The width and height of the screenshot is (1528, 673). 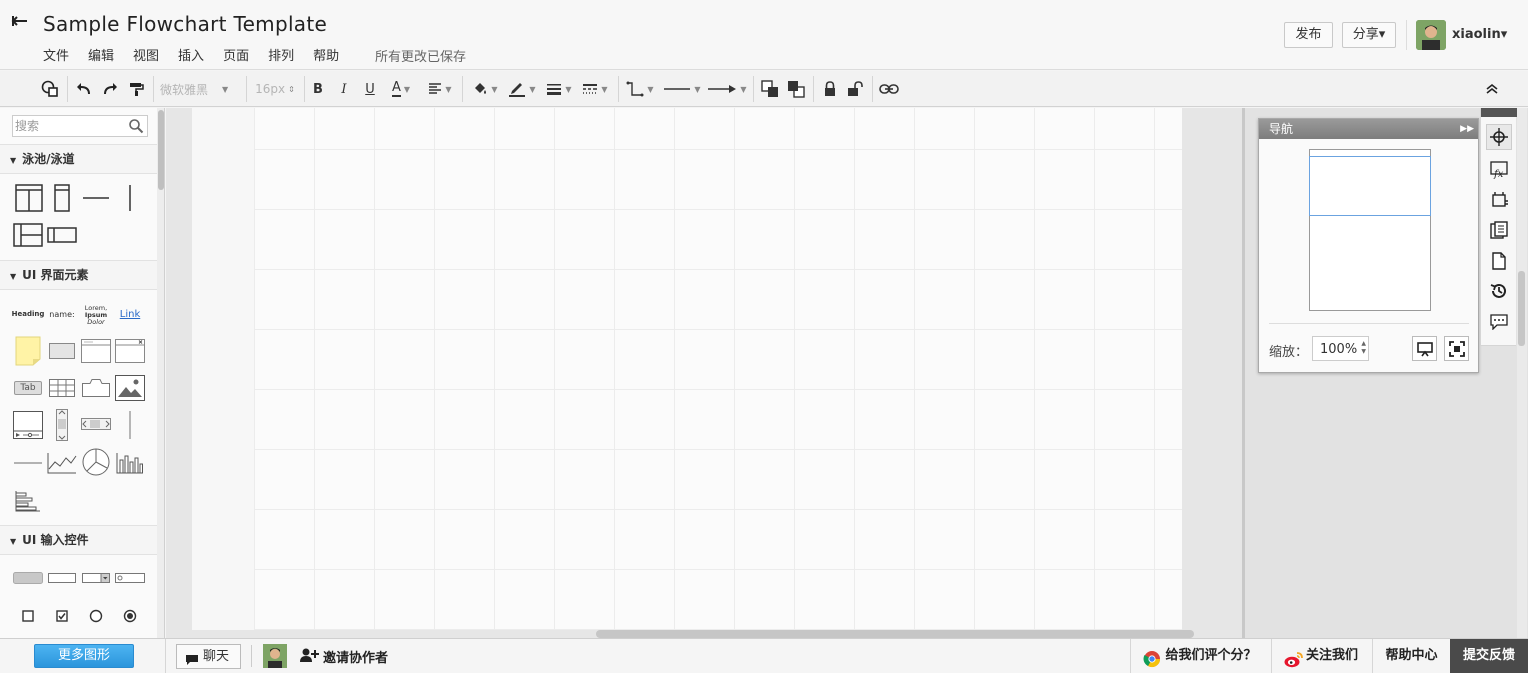 What do you see at coordinates (28, 616) in the screenshot?
I see `shape-checkbox-unchecked` at bounding box center [28, 616].